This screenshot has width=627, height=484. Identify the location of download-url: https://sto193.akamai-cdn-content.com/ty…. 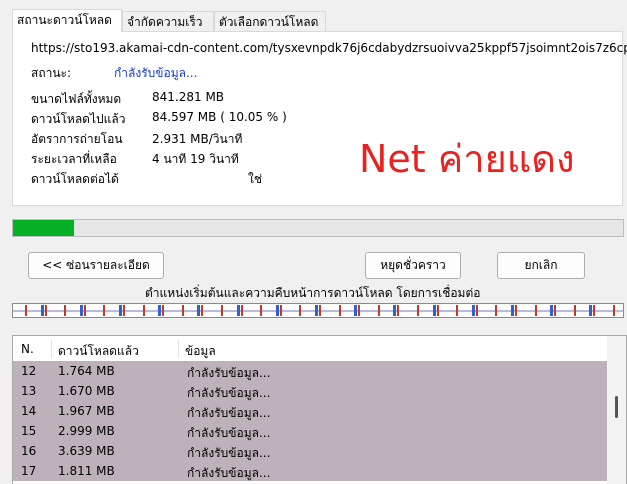
(329, 48).